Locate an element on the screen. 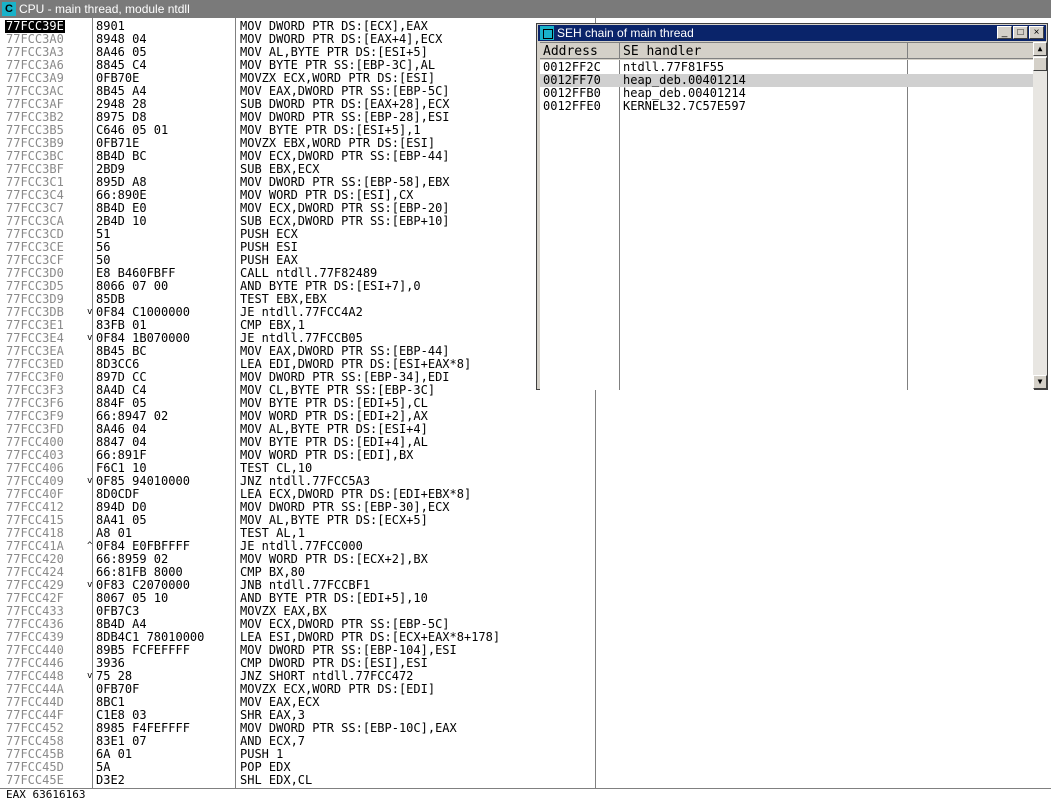  seh-row: 0012FF2C ntdll.77F81F55 is located at coordinates (787, 67).